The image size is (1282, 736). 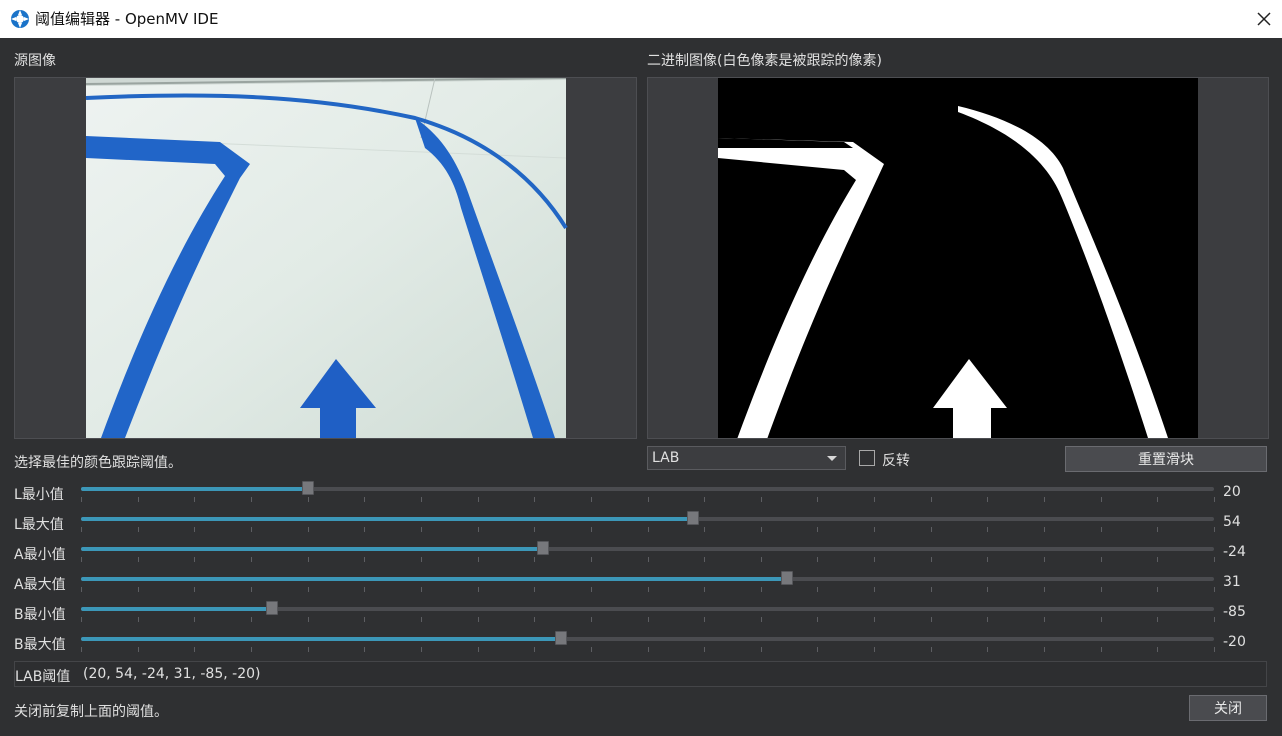 What do you see at coordinates (641, 19) in the screenshot?
I see `title-bar: 阈值编辑器 - OpenMV IDE` at bounding box center [641, 19].